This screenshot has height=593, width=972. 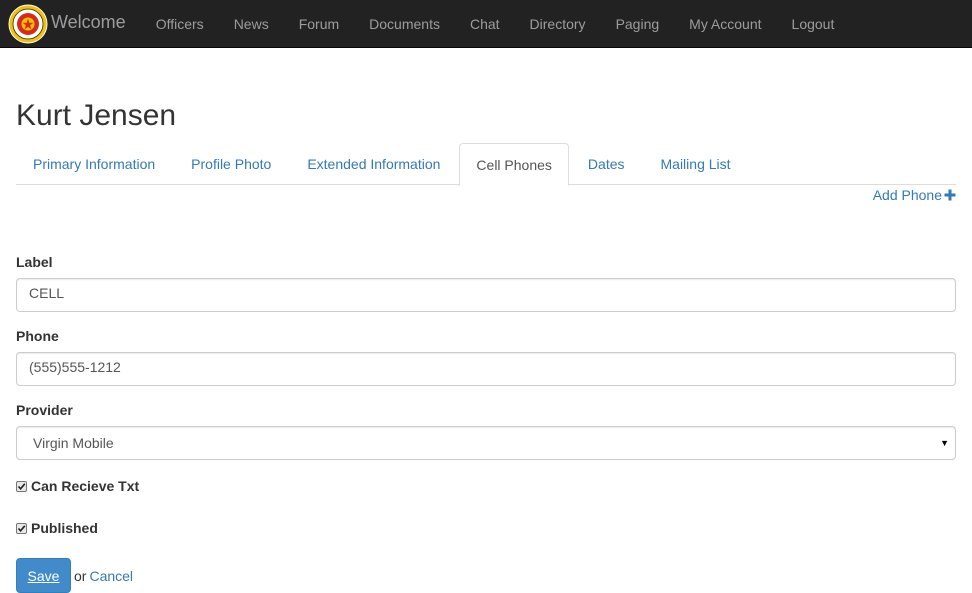 I want to click on plus-icon, so click(x=950, y=195).